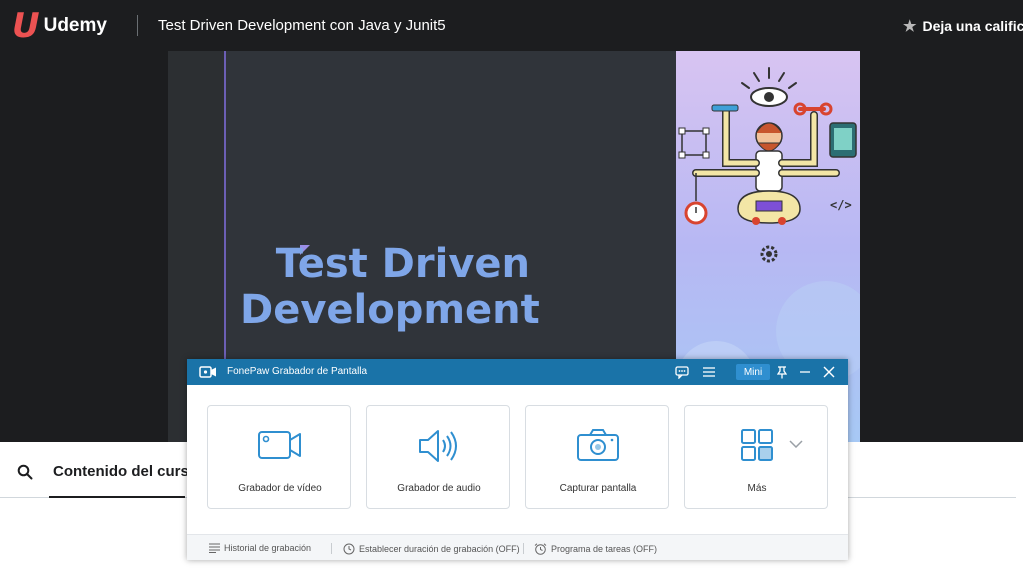  I want to click on grid-icon, so click(757, 445).